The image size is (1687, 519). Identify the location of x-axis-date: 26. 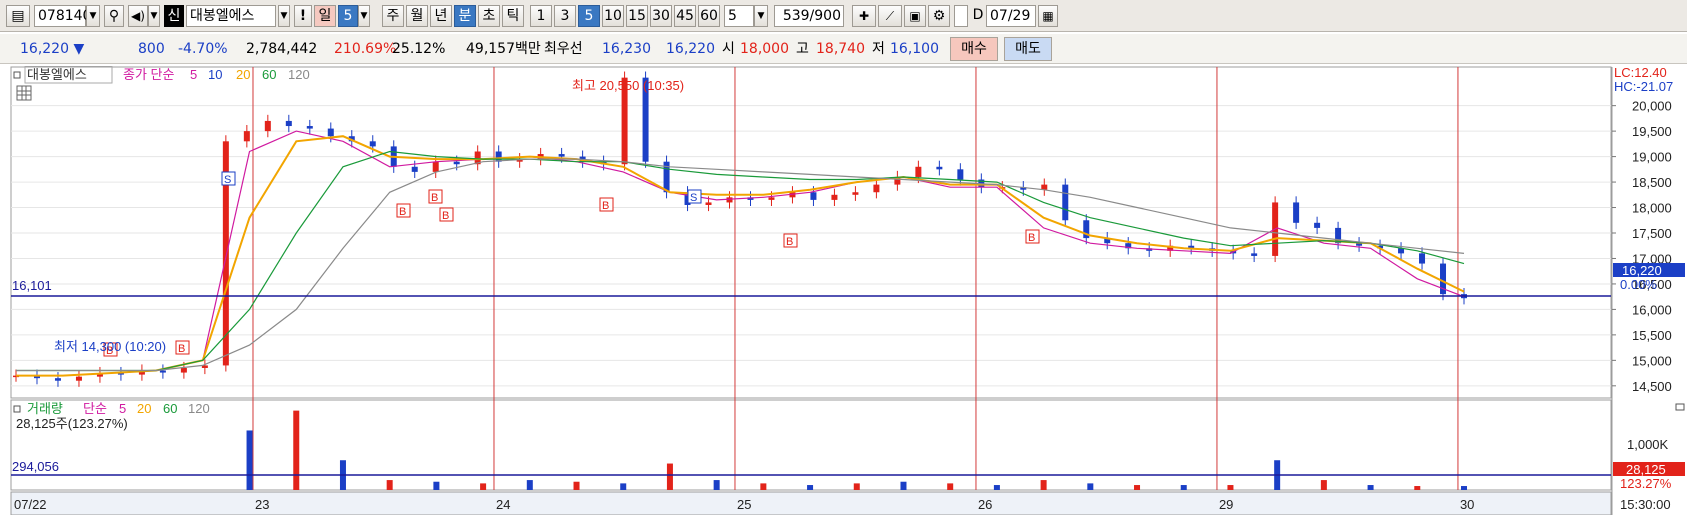
(985, 504).